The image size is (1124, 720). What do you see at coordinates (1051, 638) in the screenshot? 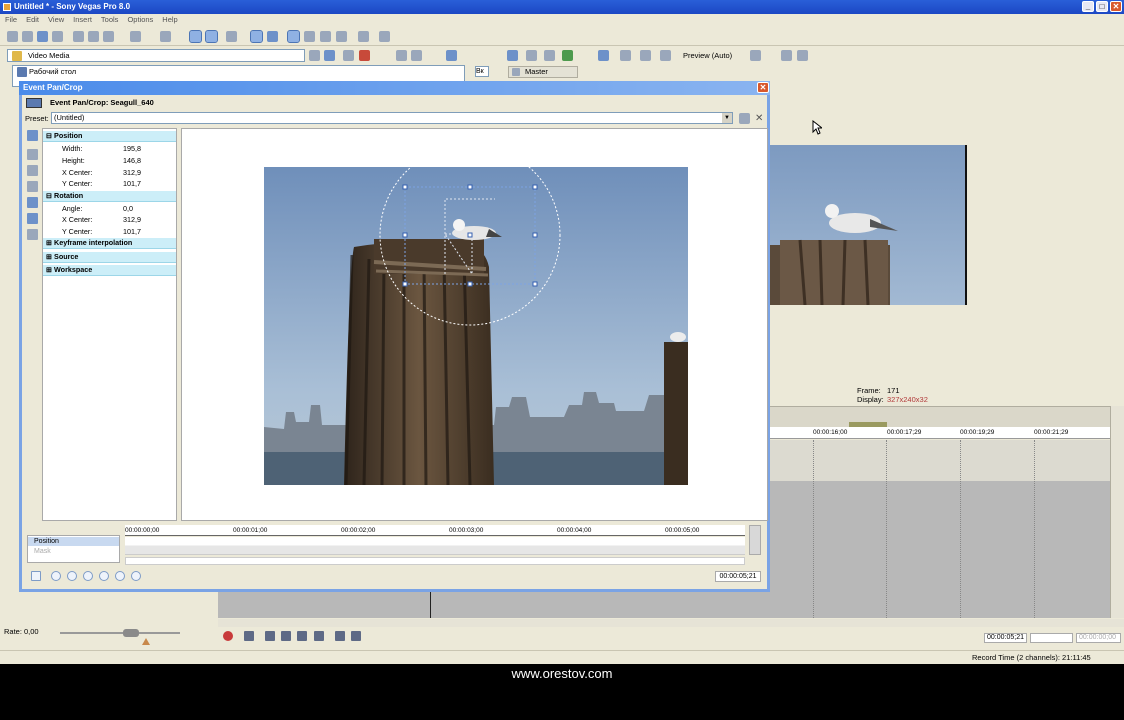
I see `selection-start-time` at bounding box center [1051, 638].